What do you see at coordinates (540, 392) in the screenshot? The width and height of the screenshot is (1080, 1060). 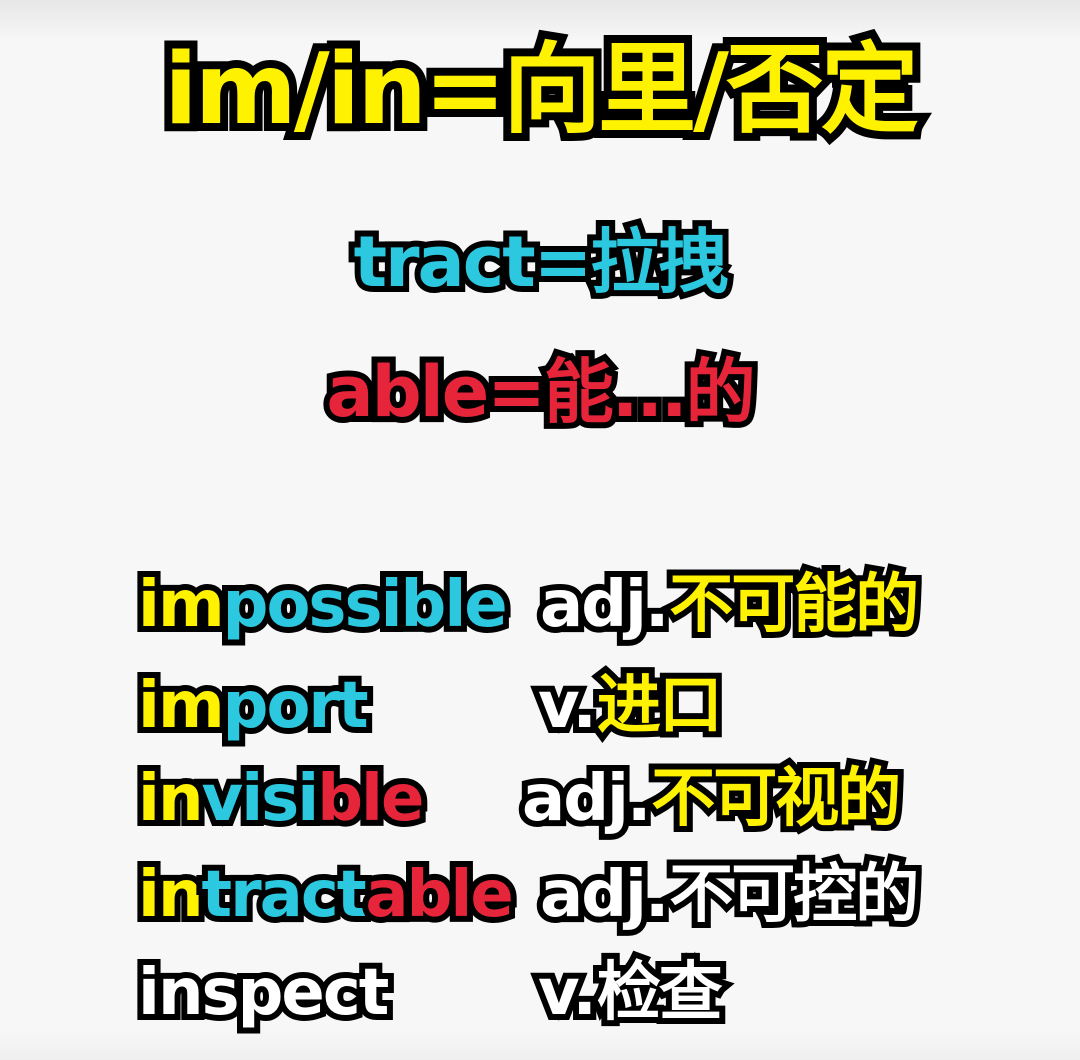 I see `suffix-definition: able=能...的` at bounding box center [540, 392].